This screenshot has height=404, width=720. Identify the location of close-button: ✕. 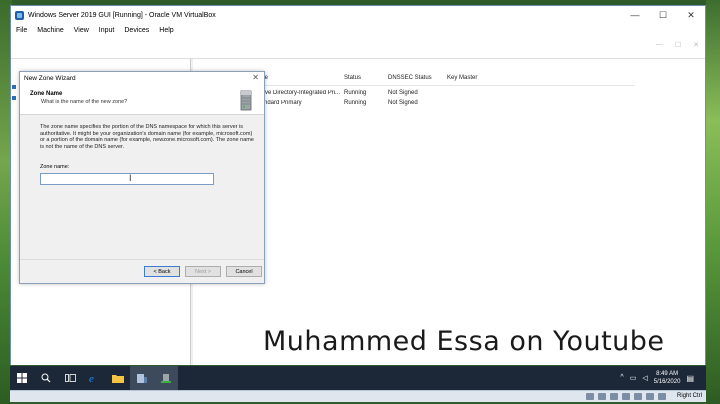
(691, 15).